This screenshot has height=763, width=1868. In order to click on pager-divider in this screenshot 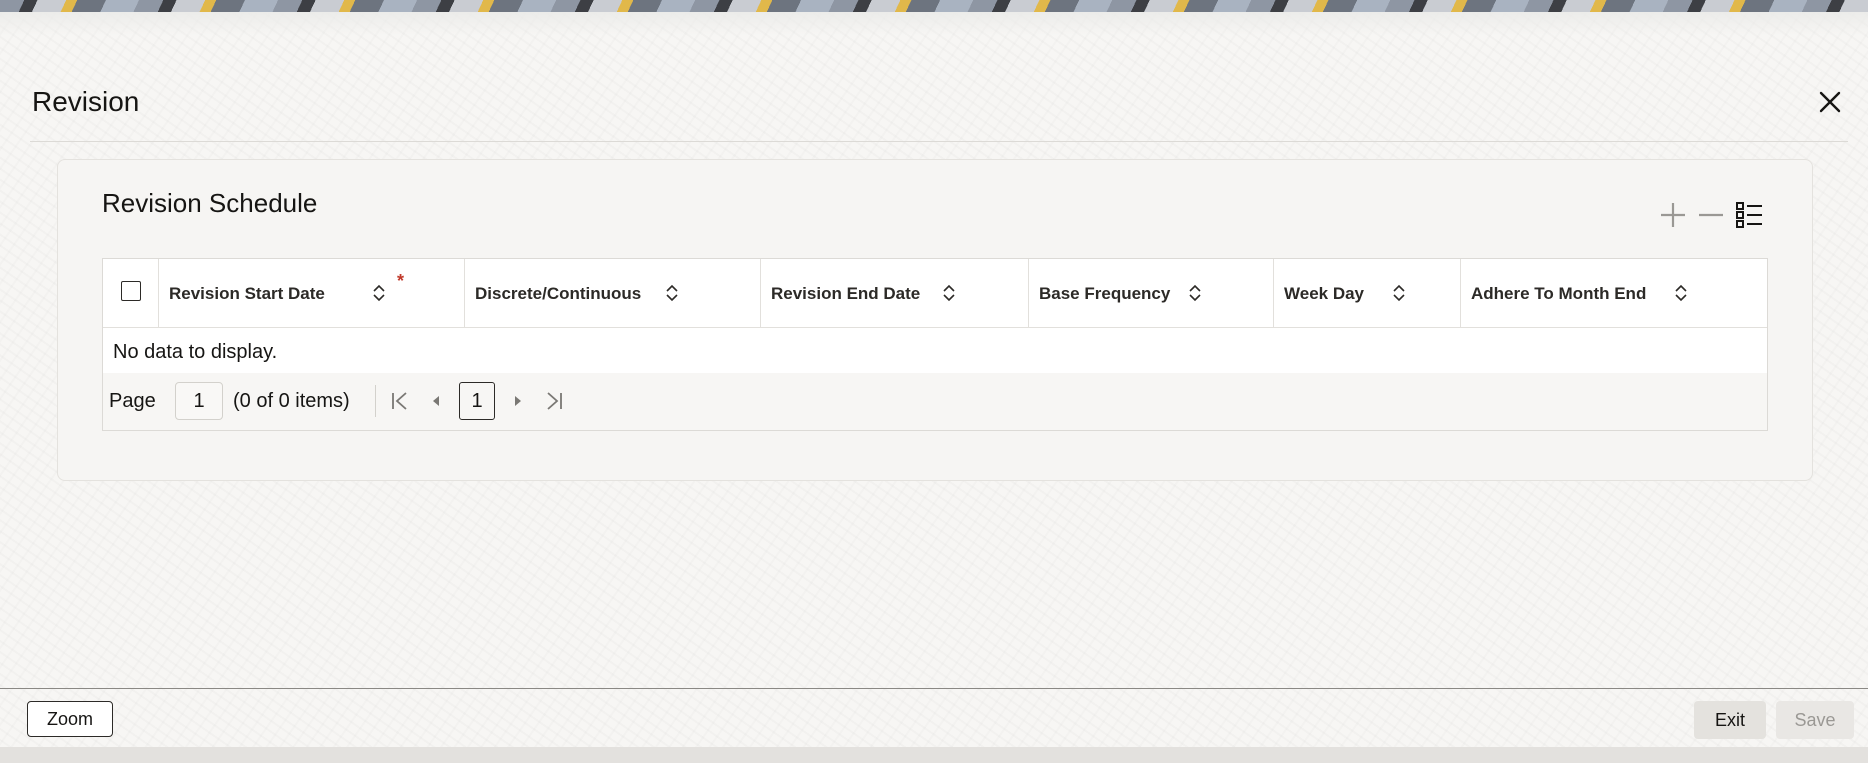, I will do `click(375, 401)`.